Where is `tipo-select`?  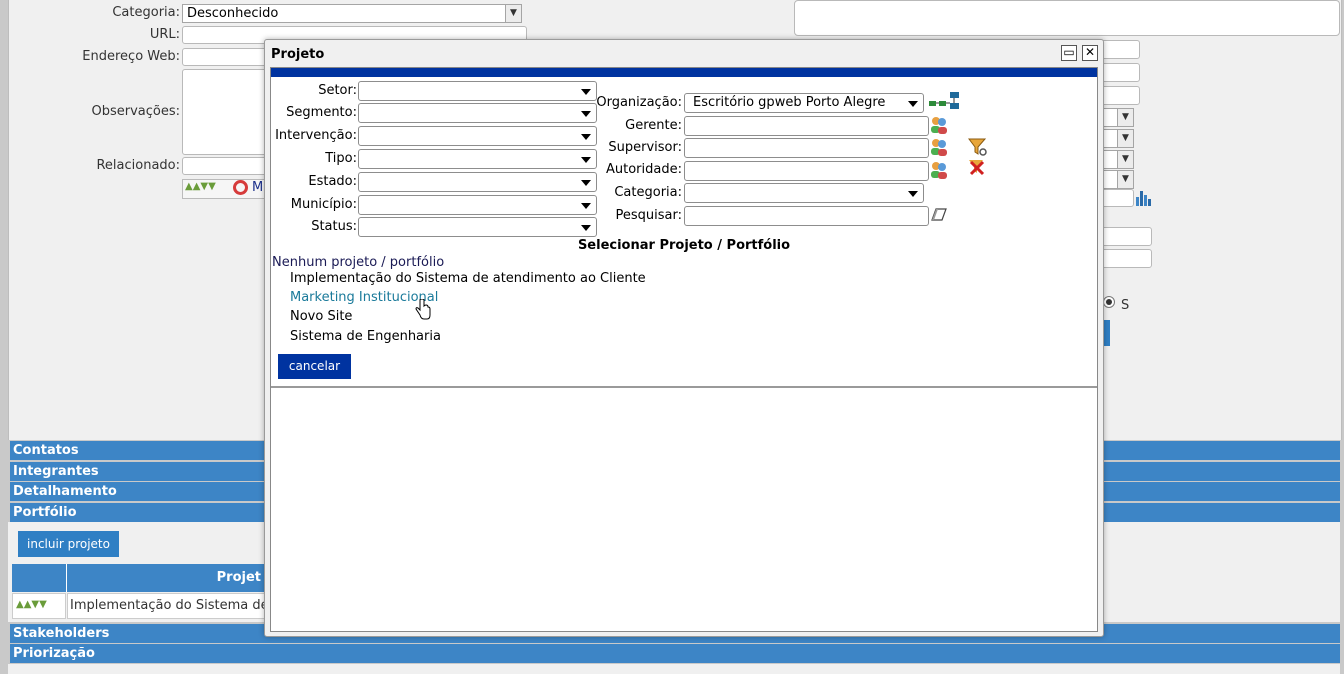 tipo-select is located at coordinates (477, 159).